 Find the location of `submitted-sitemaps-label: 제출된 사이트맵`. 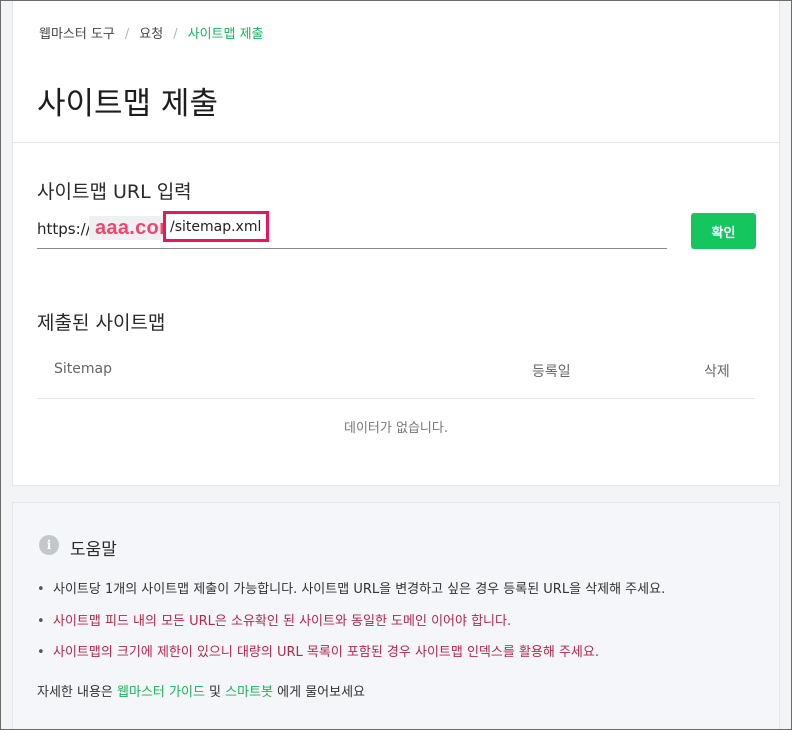

submitted-sitemaps-label: 제출된 사이트맵 is located at coordinates (101, 323).